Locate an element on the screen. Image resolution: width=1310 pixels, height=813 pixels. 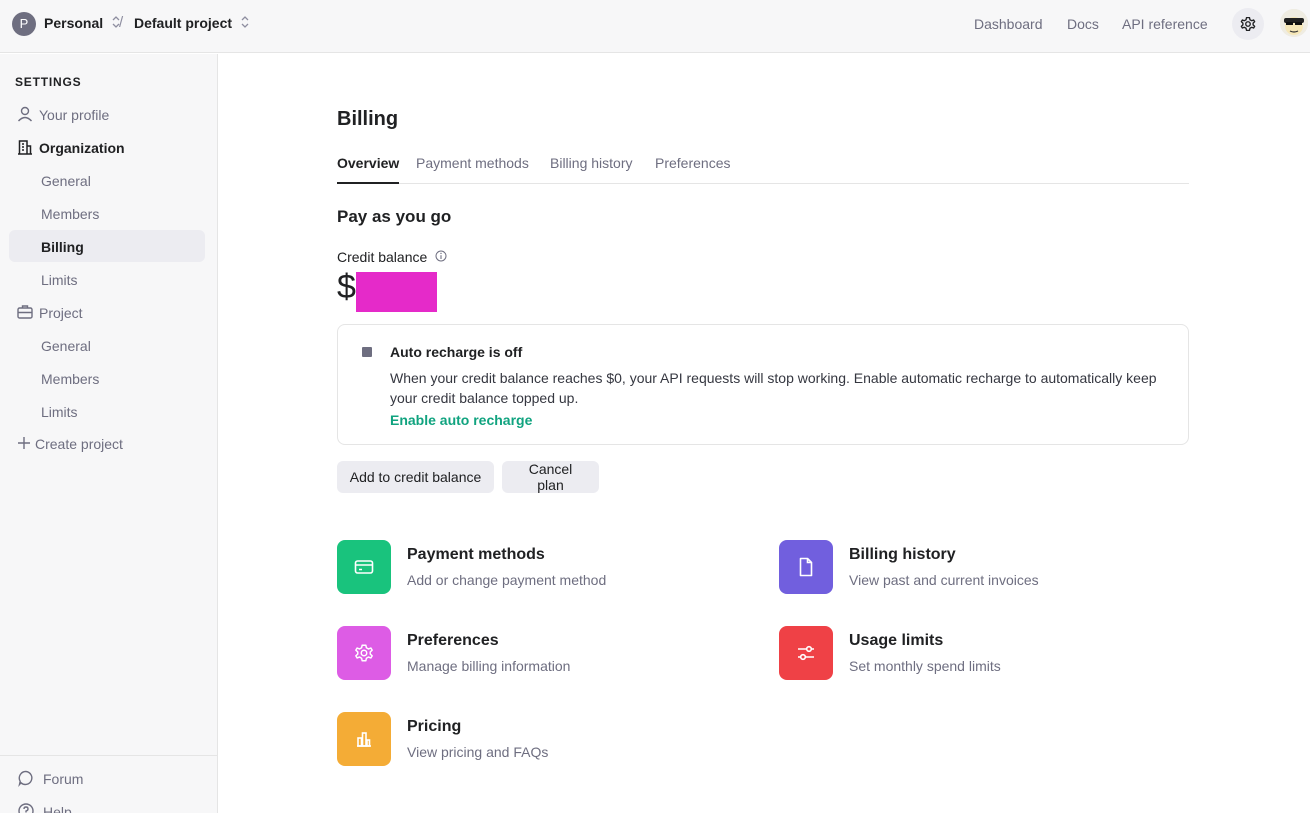
card-title: Usage limits is located at coordinates (896, 640).